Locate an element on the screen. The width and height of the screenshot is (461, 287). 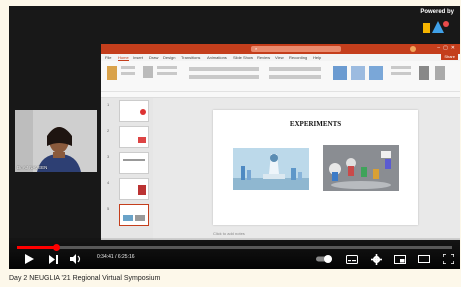
mute-button is located at coordinates (76, 259).